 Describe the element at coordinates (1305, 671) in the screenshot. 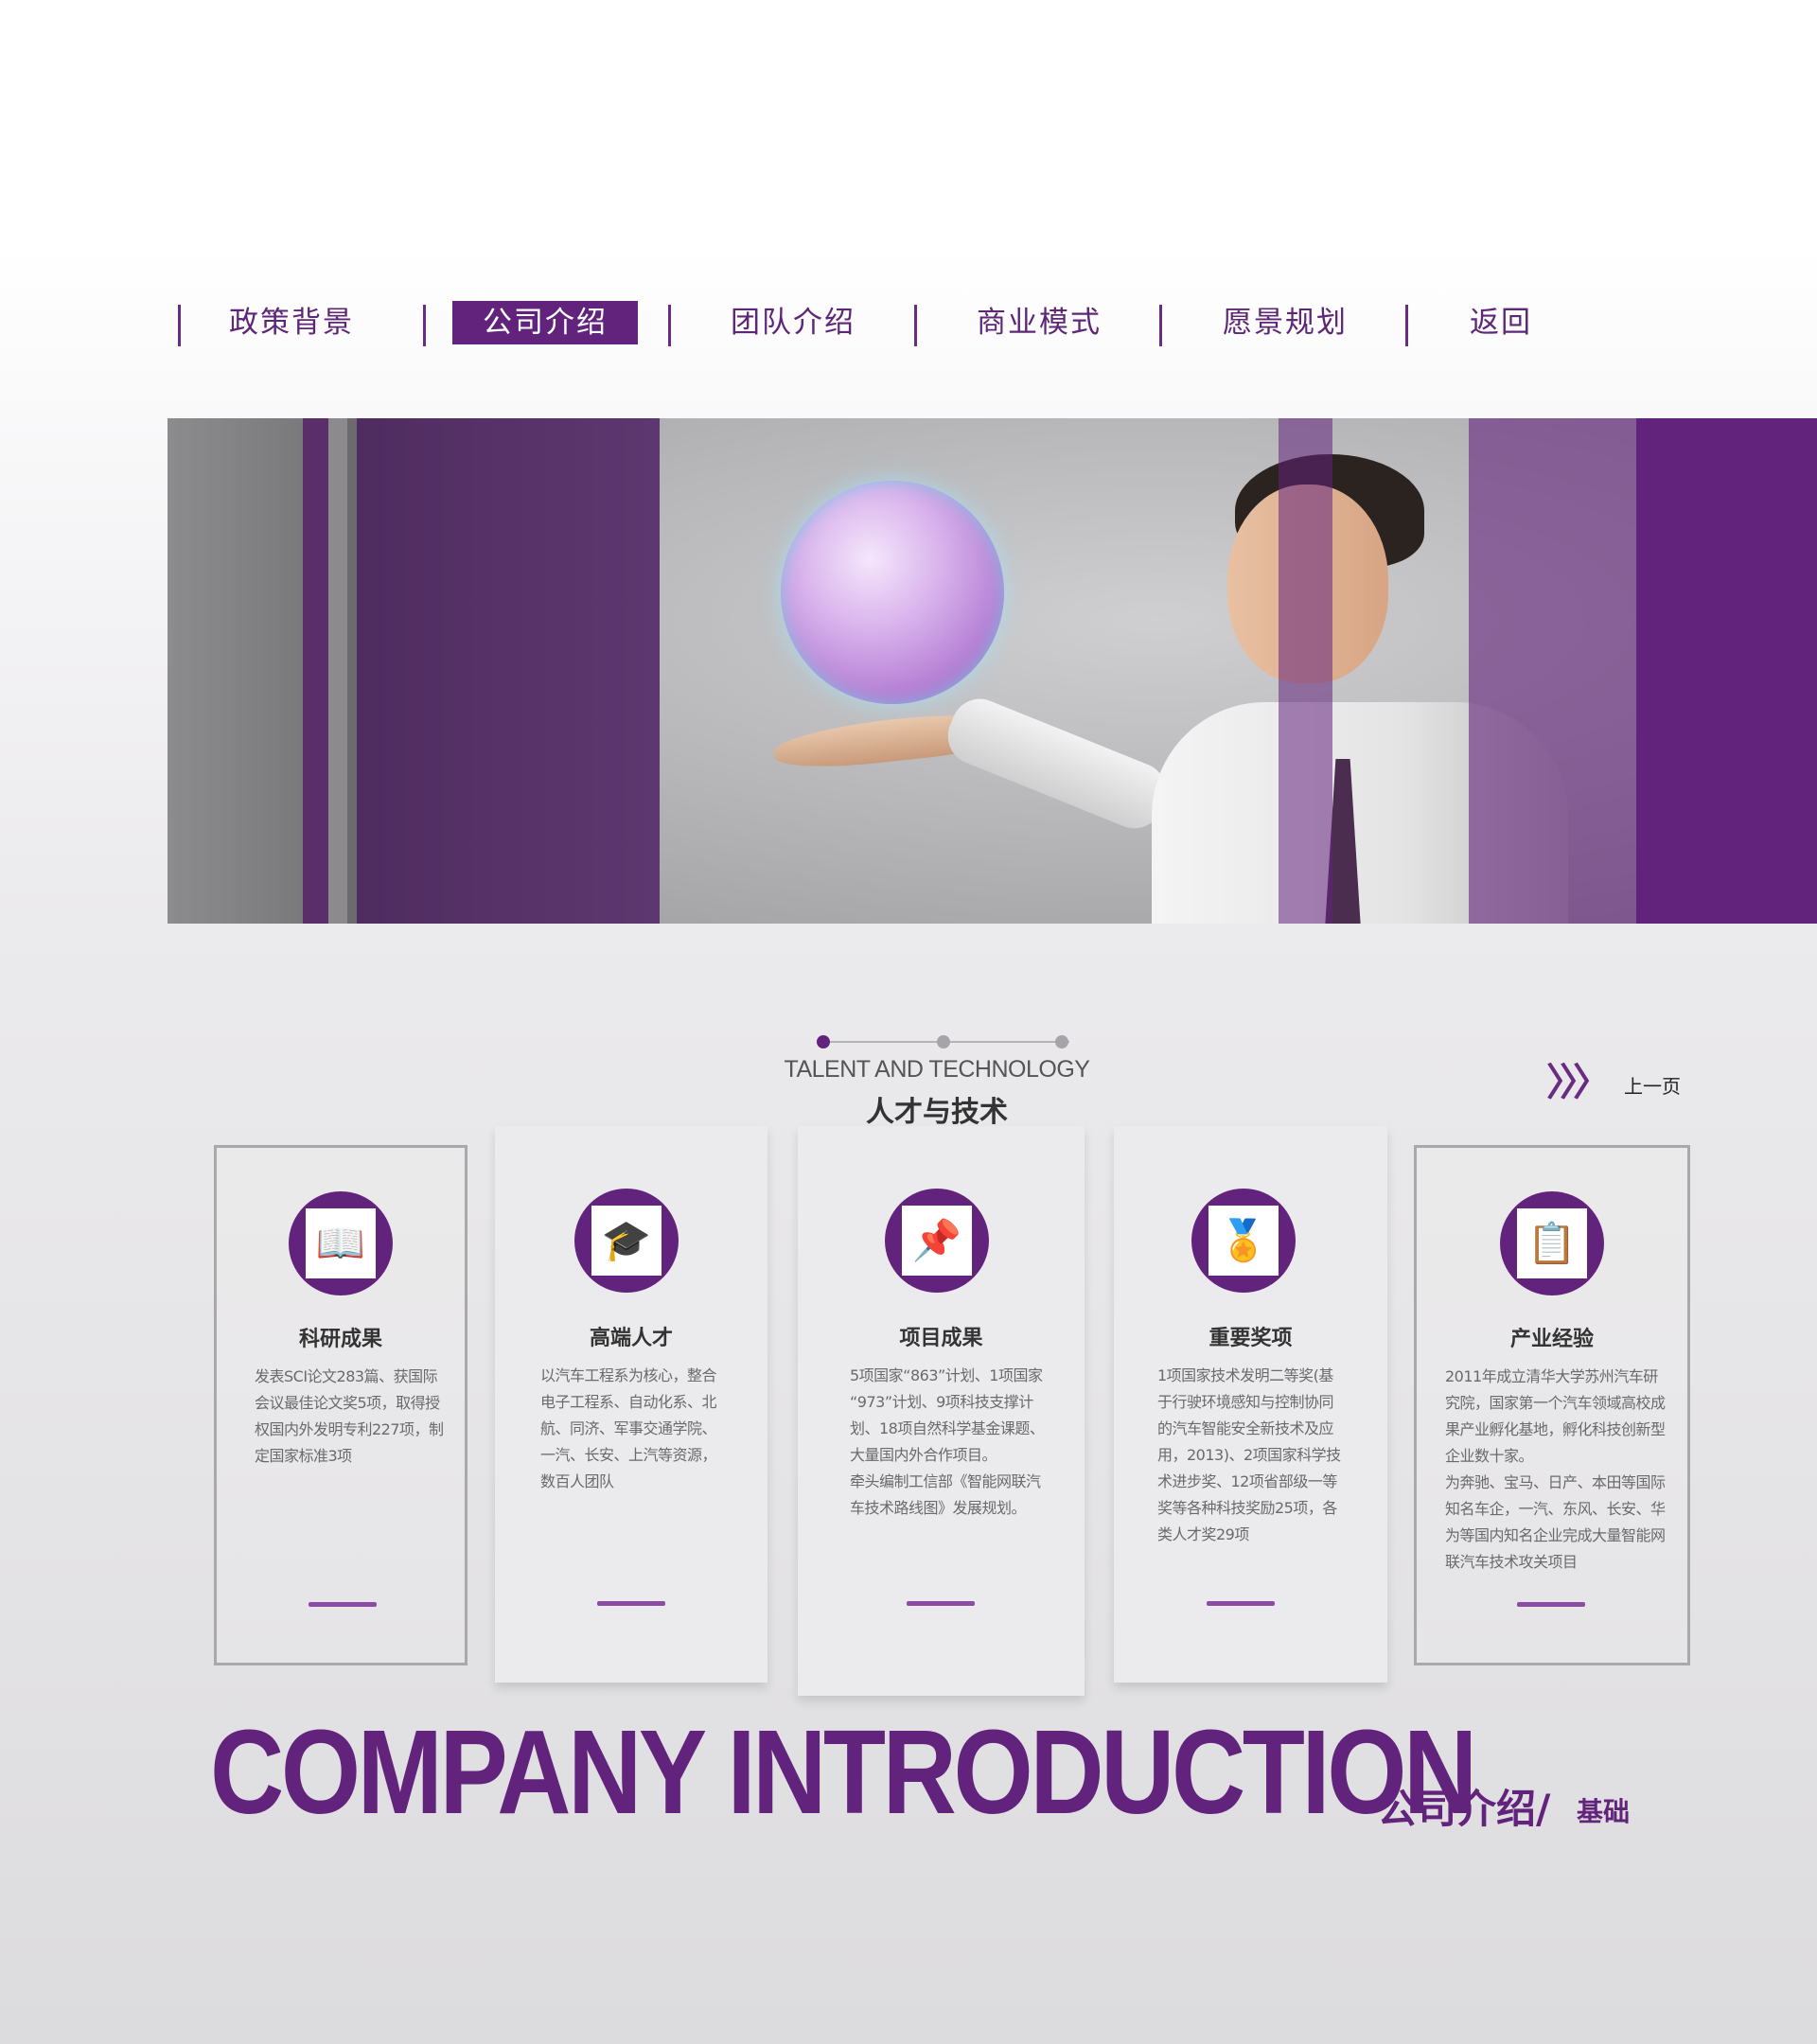

I see `hero-overlay-stripe` at that location.